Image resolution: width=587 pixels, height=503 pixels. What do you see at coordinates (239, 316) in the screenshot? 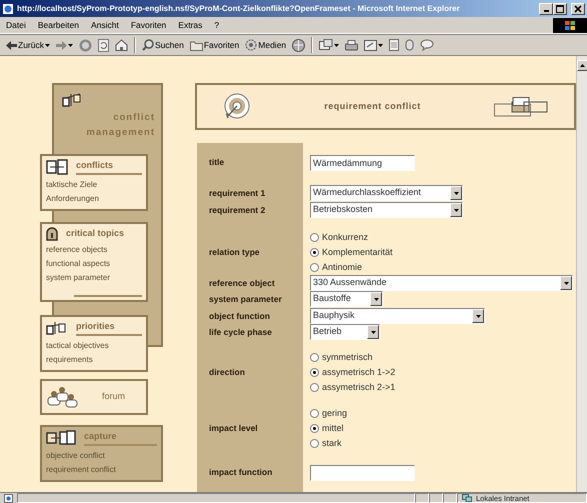
I see `field-label: object function` at bounding box center [239, 316].